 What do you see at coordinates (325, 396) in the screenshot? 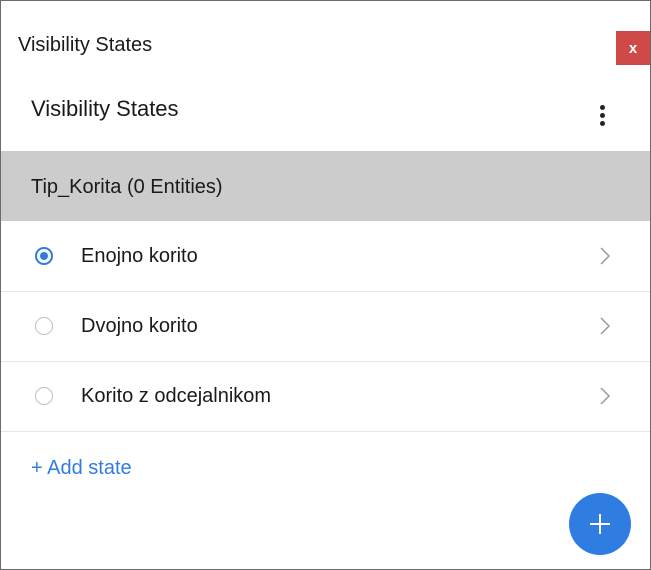
I see `state-row-korito-z-odcejalnikom: Korito z odcejalnikom` at bounding box center [325, 396].